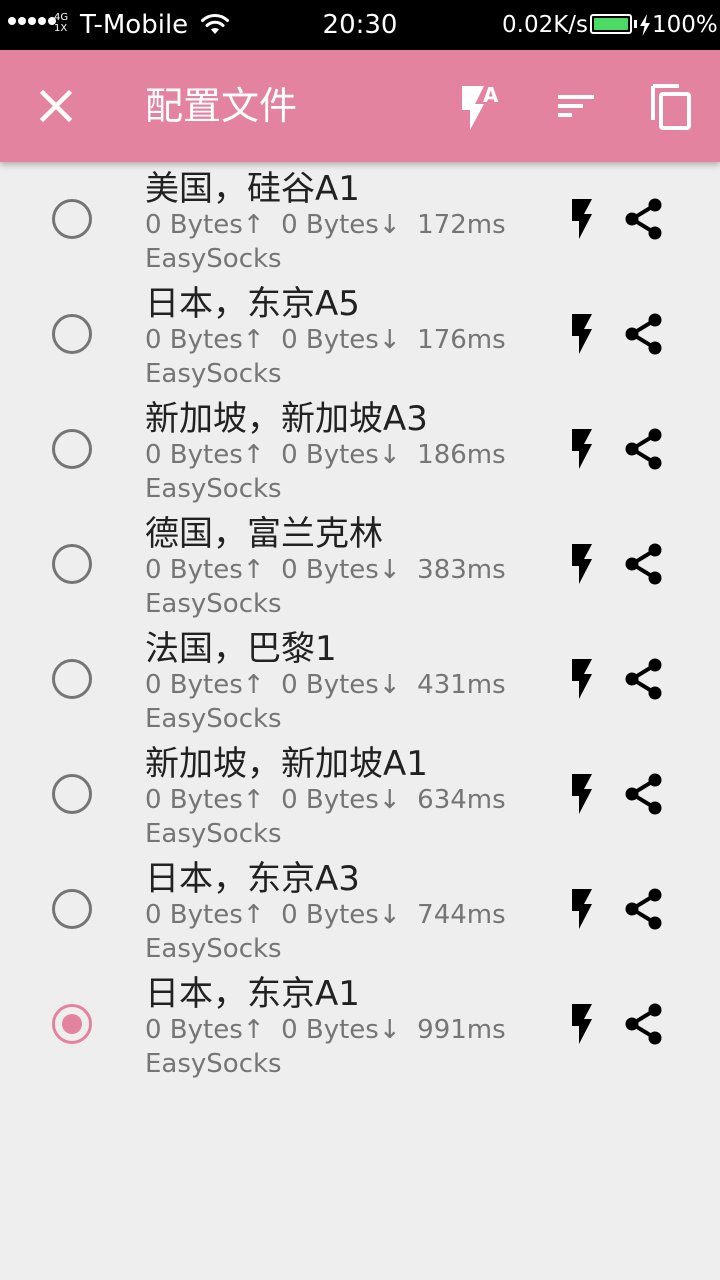 The width and height of the screenshot is (720, 1280). Describe the element at coordinates (360, 25) in the screenshot. I see `status-bar: 4G 1X T-Mobile 20:30 0.02K/s 100%` at that location.